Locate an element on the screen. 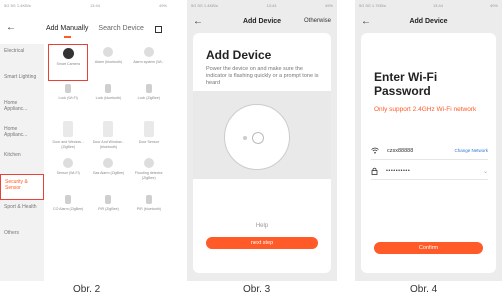 Image resolution: width=504 pixels, height=295 pixels. sidebar-item: Others is located at coordinates (22, 239).